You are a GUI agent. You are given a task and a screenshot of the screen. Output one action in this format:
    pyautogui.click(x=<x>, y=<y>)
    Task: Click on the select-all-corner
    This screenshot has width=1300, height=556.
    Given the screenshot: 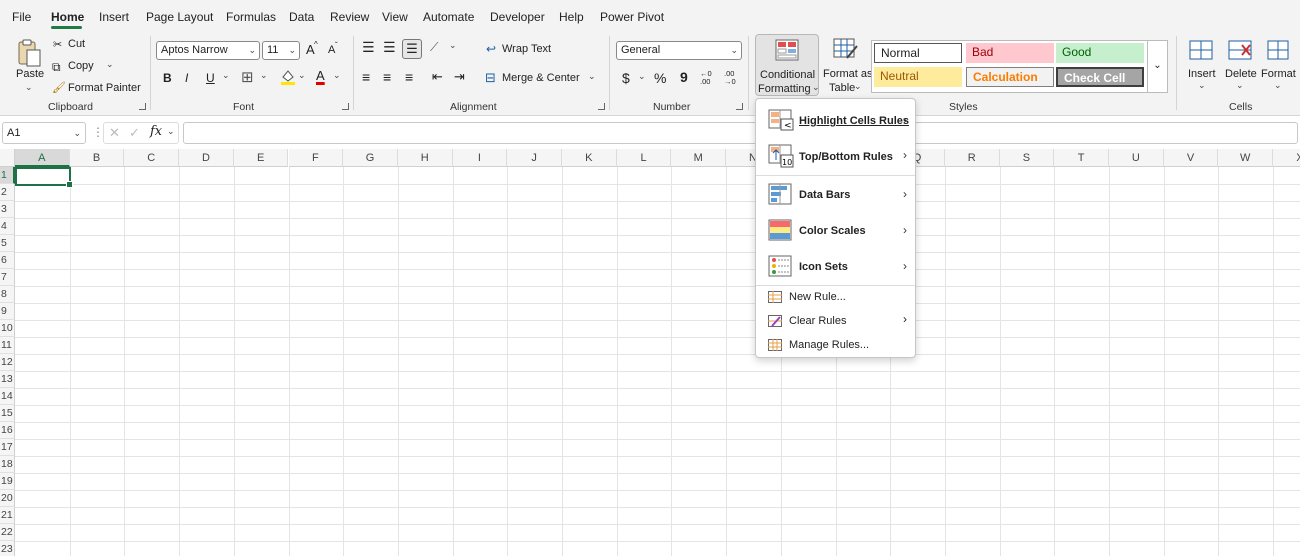 What is the action you would take?
    pyautogui.click(x=7, y=158)
    